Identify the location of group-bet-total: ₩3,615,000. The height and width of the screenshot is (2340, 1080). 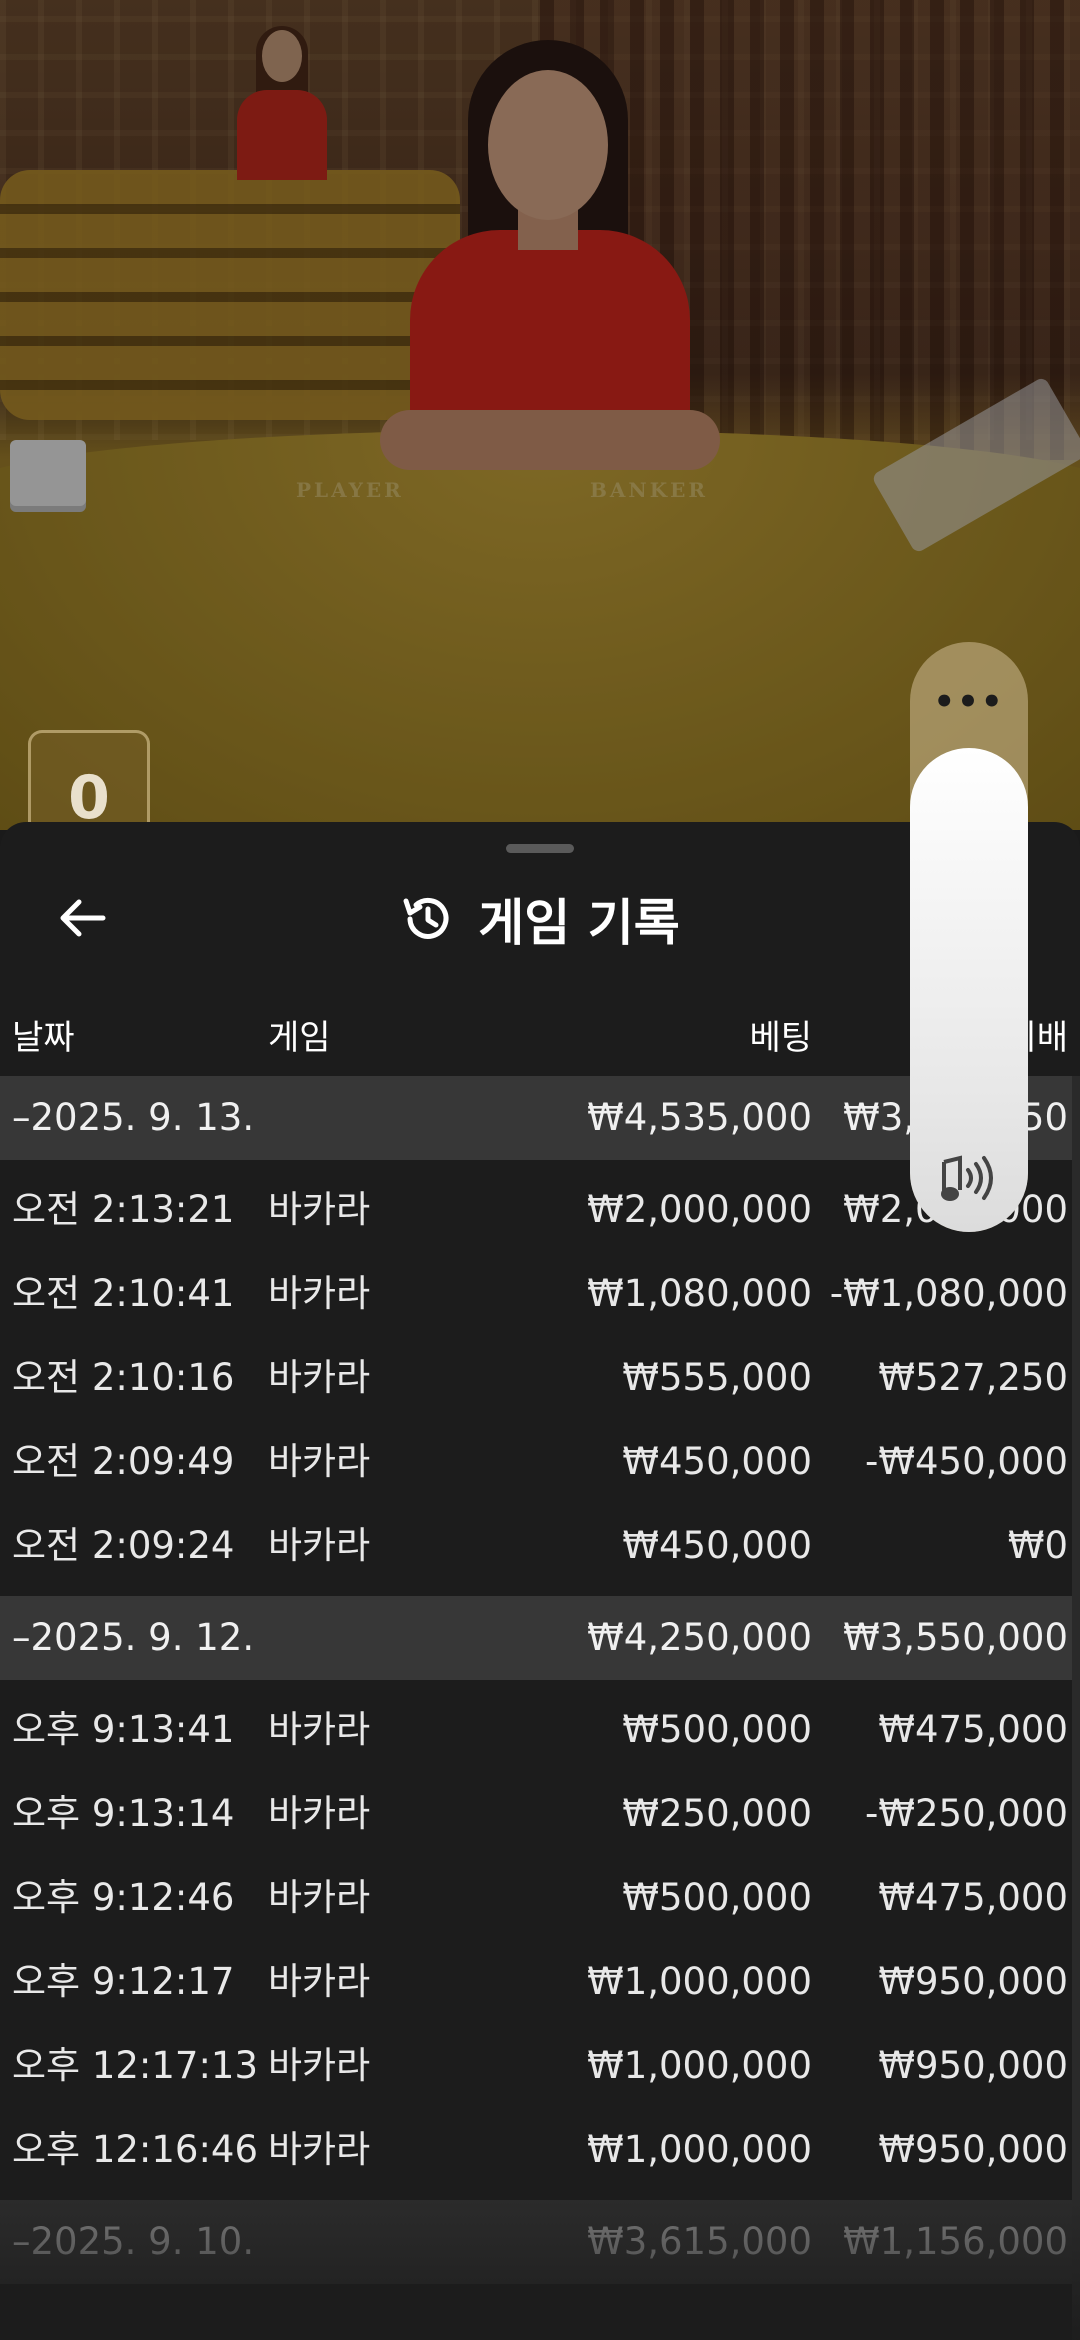
(699, 2241).